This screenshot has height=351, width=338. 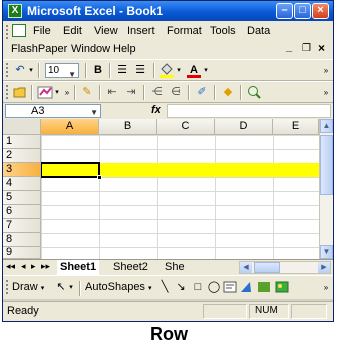 I want to click on indent-right-icon: ⇥, so click(x=131, y=92).